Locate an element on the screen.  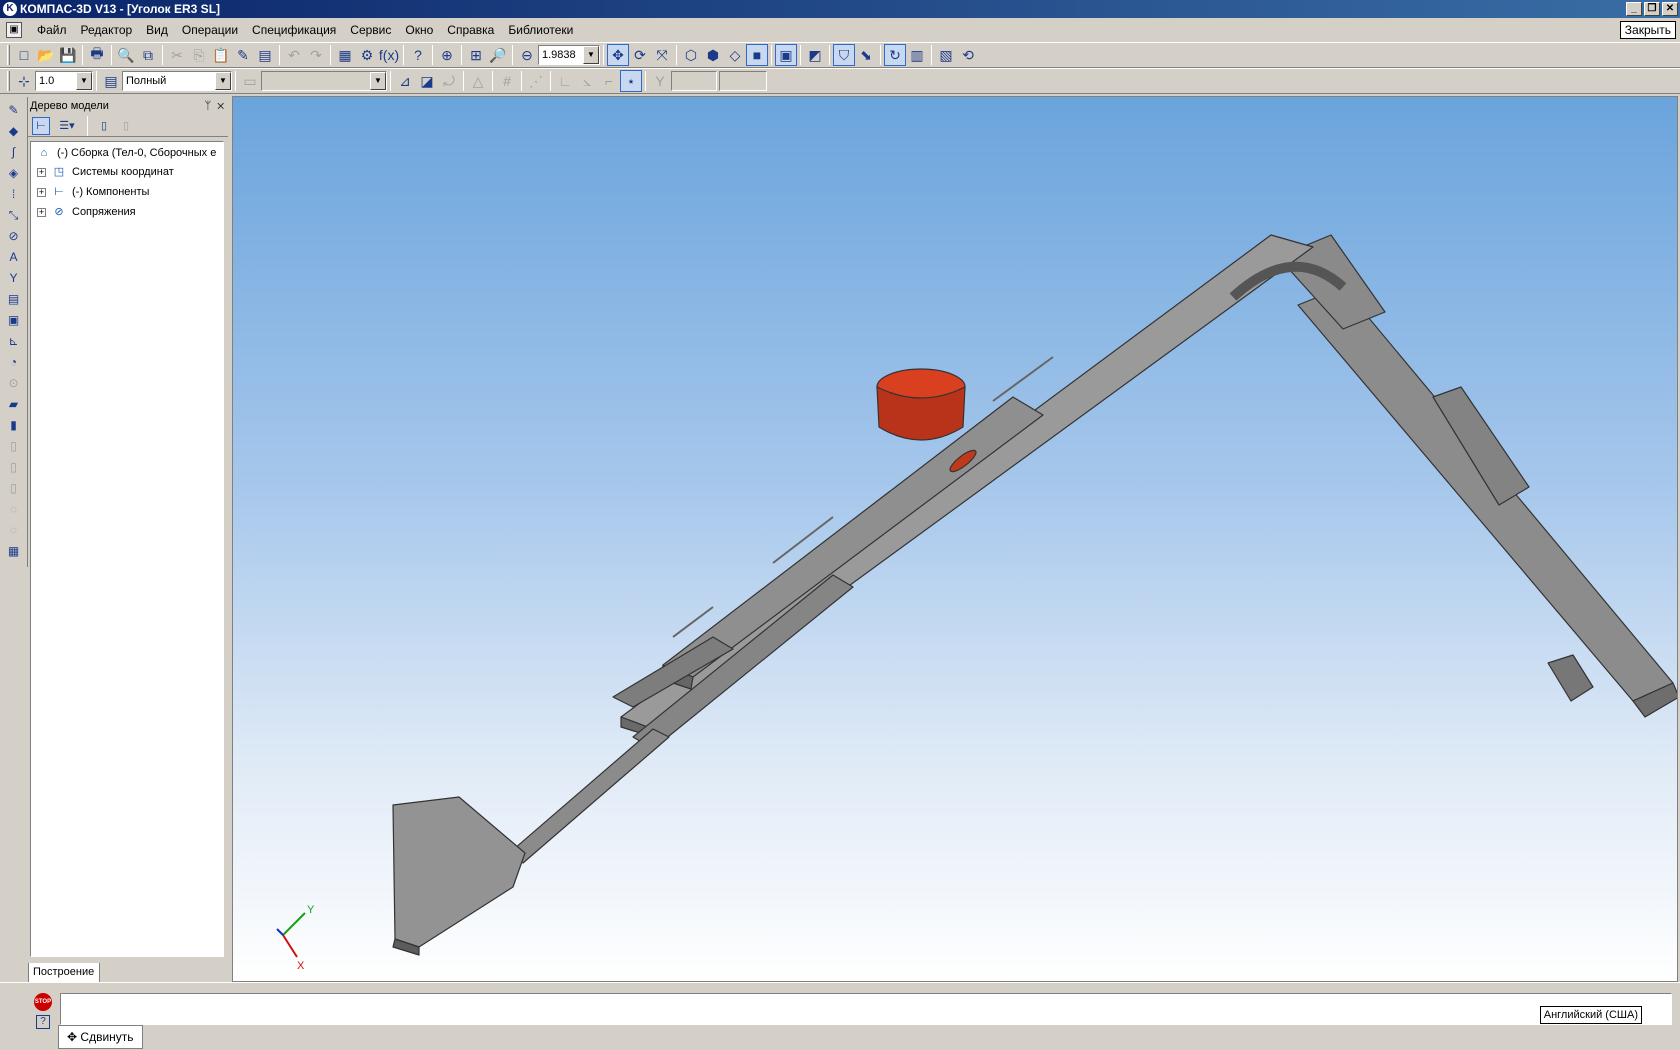
open-file-icon: 📂 is located at coordinates (46, 55).